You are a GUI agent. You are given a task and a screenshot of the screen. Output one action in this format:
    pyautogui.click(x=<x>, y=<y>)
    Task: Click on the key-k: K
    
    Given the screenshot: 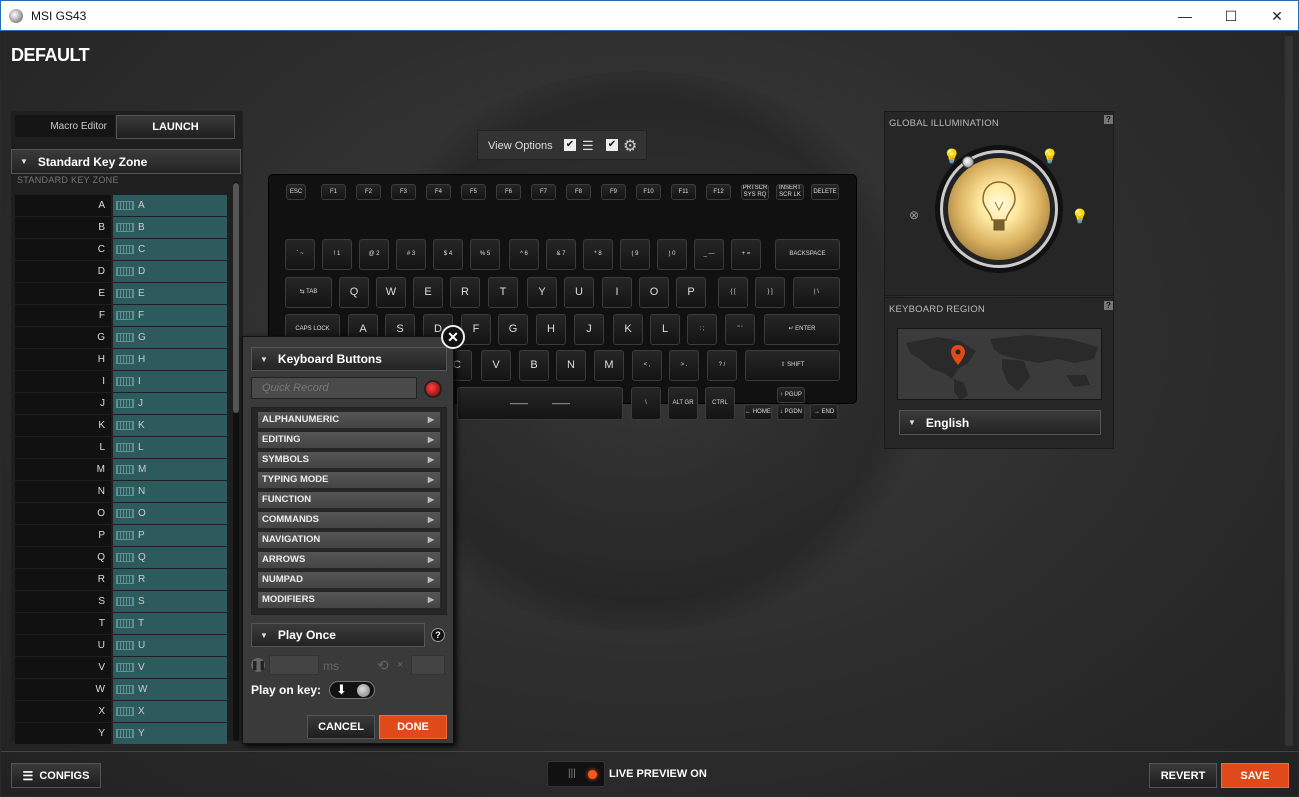 What is the action you would take?
    pyautogui.click(x=628, y=329)
    